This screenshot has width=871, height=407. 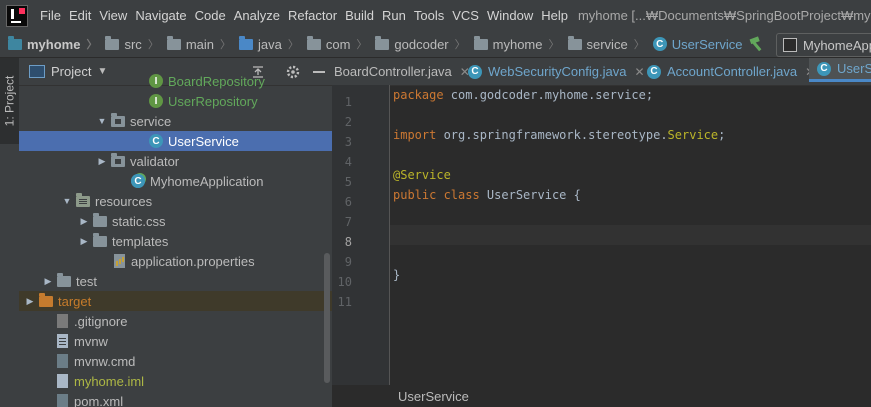 What do you see at coordinates (348, 122) in the screenshot?
I see `line-number: 2` at bounding box center [348, 122].